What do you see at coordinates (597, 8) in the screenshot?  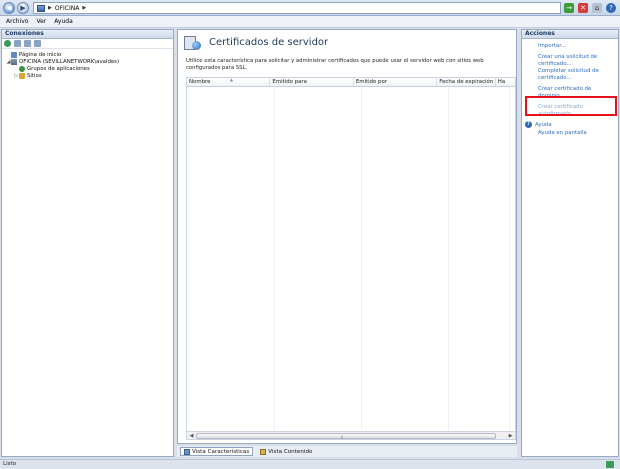 I see `home-icon: ⌂` at bounding box center [597, 8].